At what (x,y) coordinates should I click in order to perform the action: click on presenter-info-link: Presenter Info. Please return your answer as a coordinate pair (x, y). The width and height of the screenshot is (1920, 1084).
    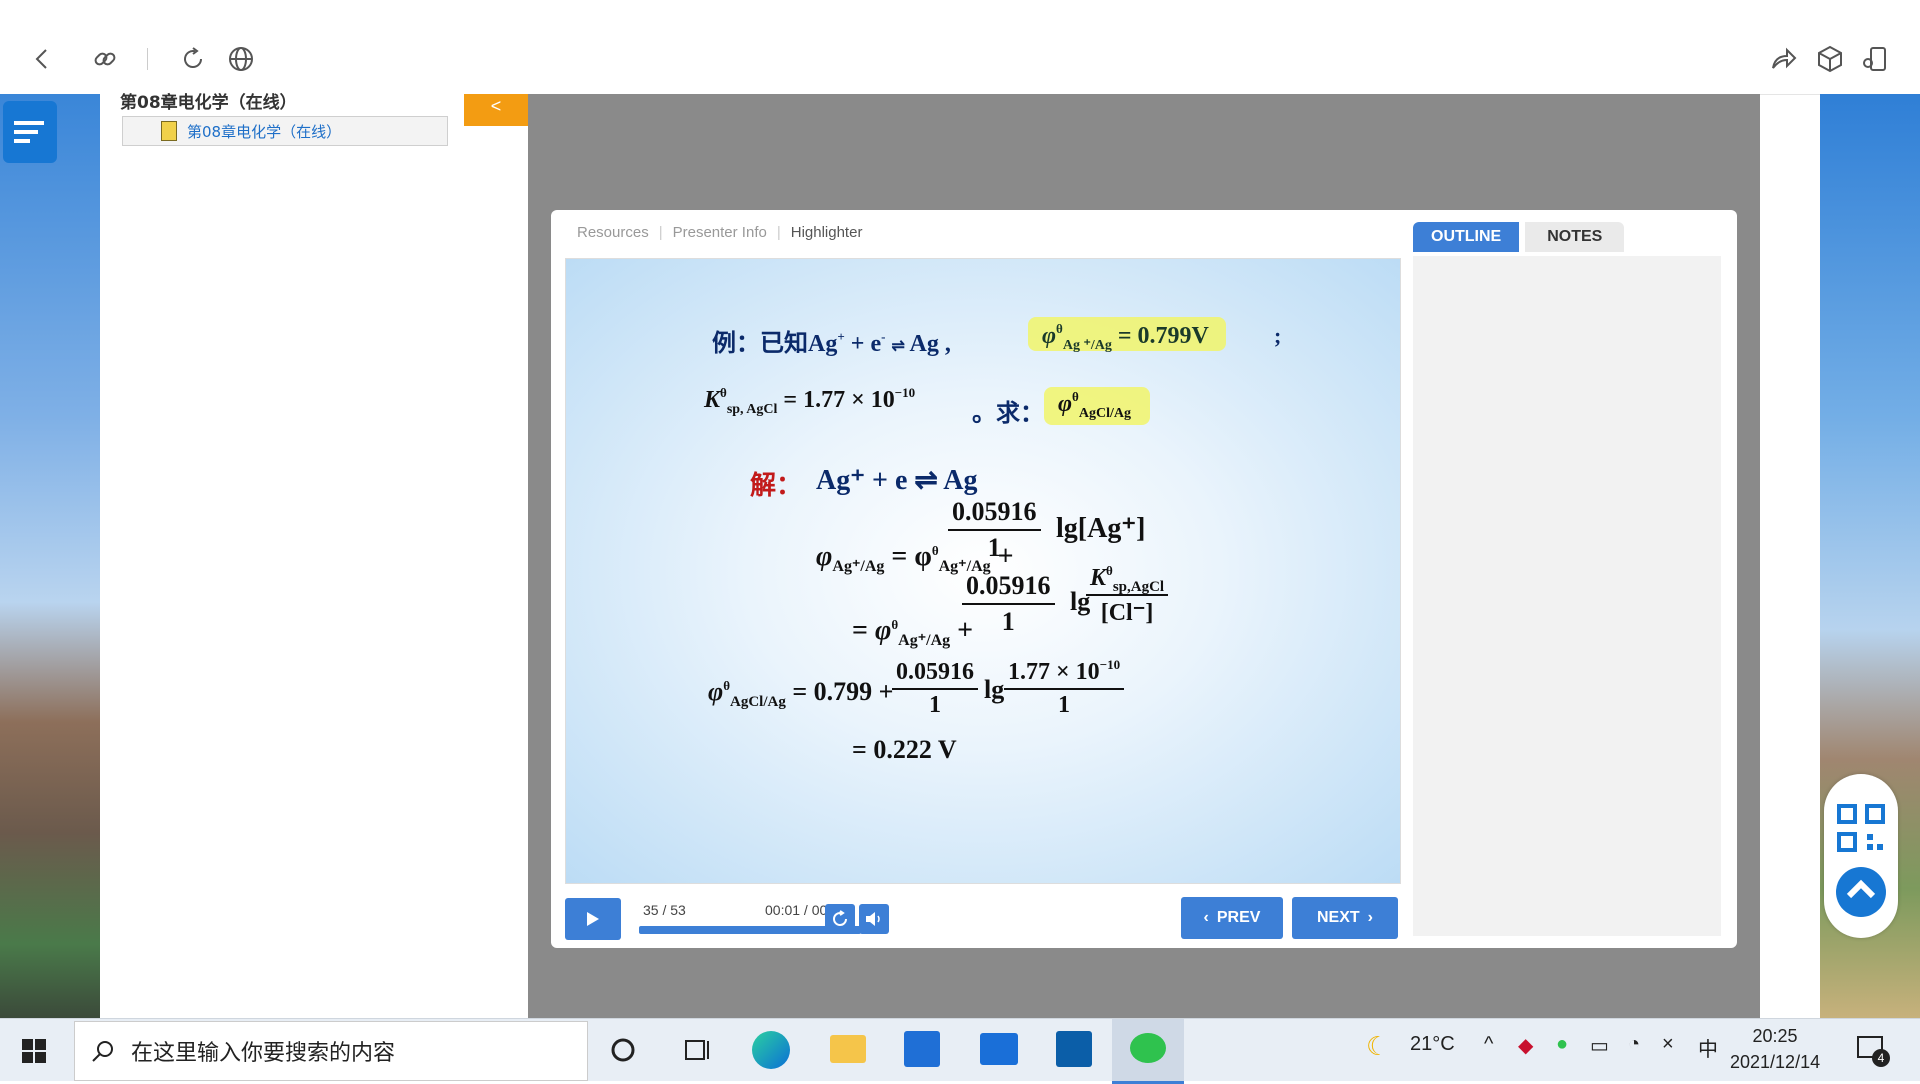
    Looking at the image, I should click on (720, 232).